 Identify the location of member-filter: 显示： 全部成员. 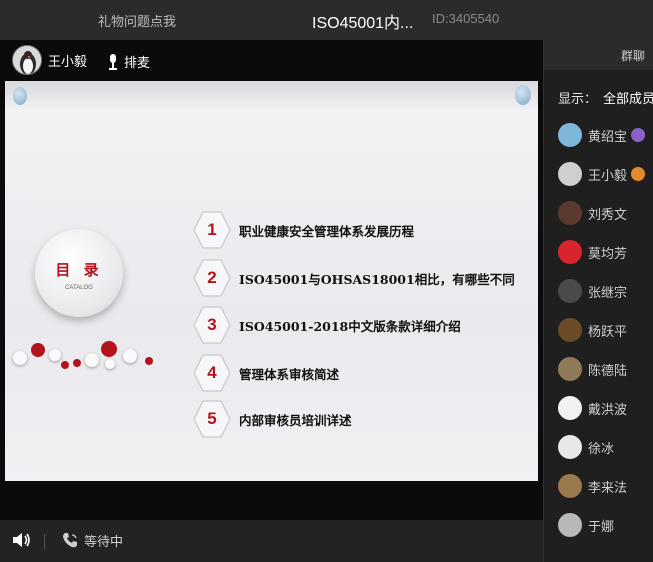
(605, 97).